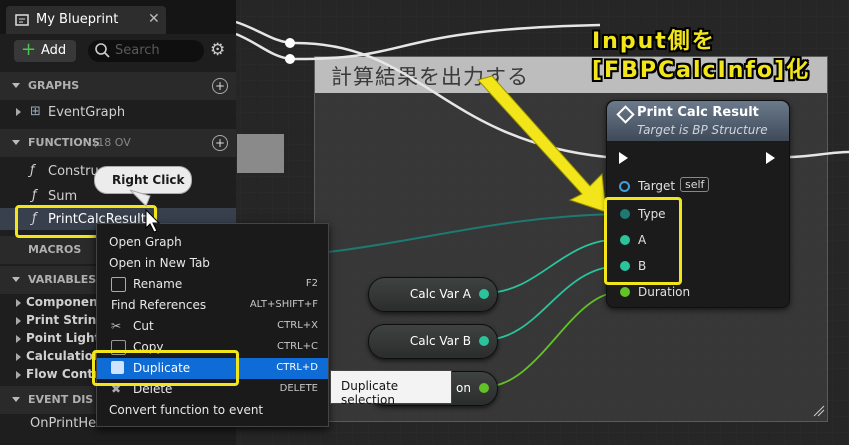 The image size is (849, 445). I want to click on section-label: FUNCTIONS, so click(64, 142).